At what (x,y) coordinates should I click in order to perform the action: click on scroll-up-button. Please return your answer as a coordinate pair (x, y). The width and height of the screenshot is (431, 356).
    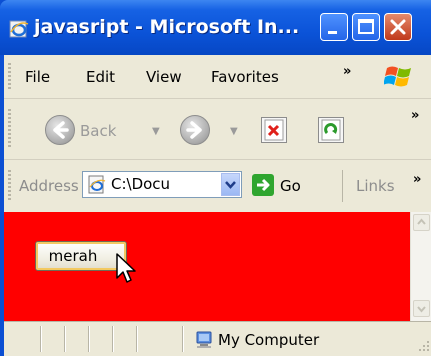
    Looking at the image, I should click on (421, 222).